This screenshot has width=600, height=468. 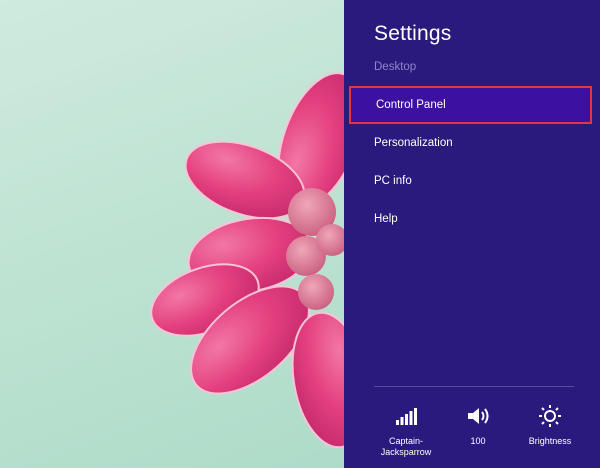 I want to click on menu-item-label: Help, so click(x=386, y=219).